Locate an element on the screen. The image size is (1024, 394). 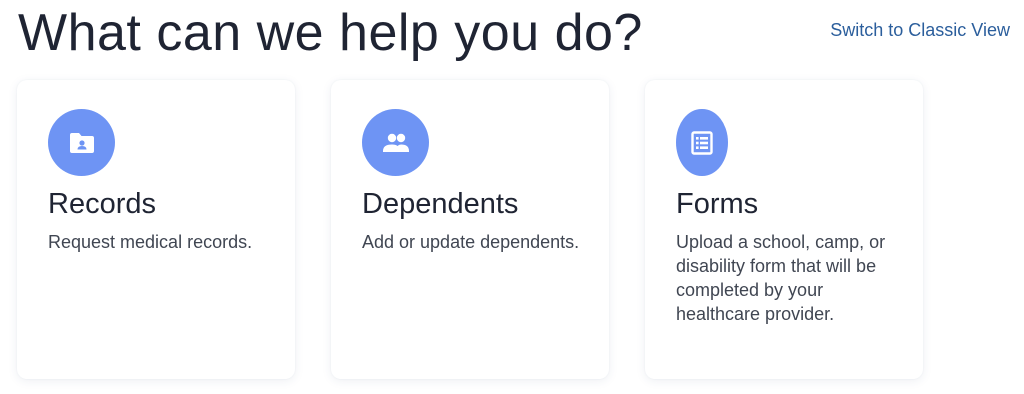
card-description: Add or update dependents. is located at coordinates (471, 242).